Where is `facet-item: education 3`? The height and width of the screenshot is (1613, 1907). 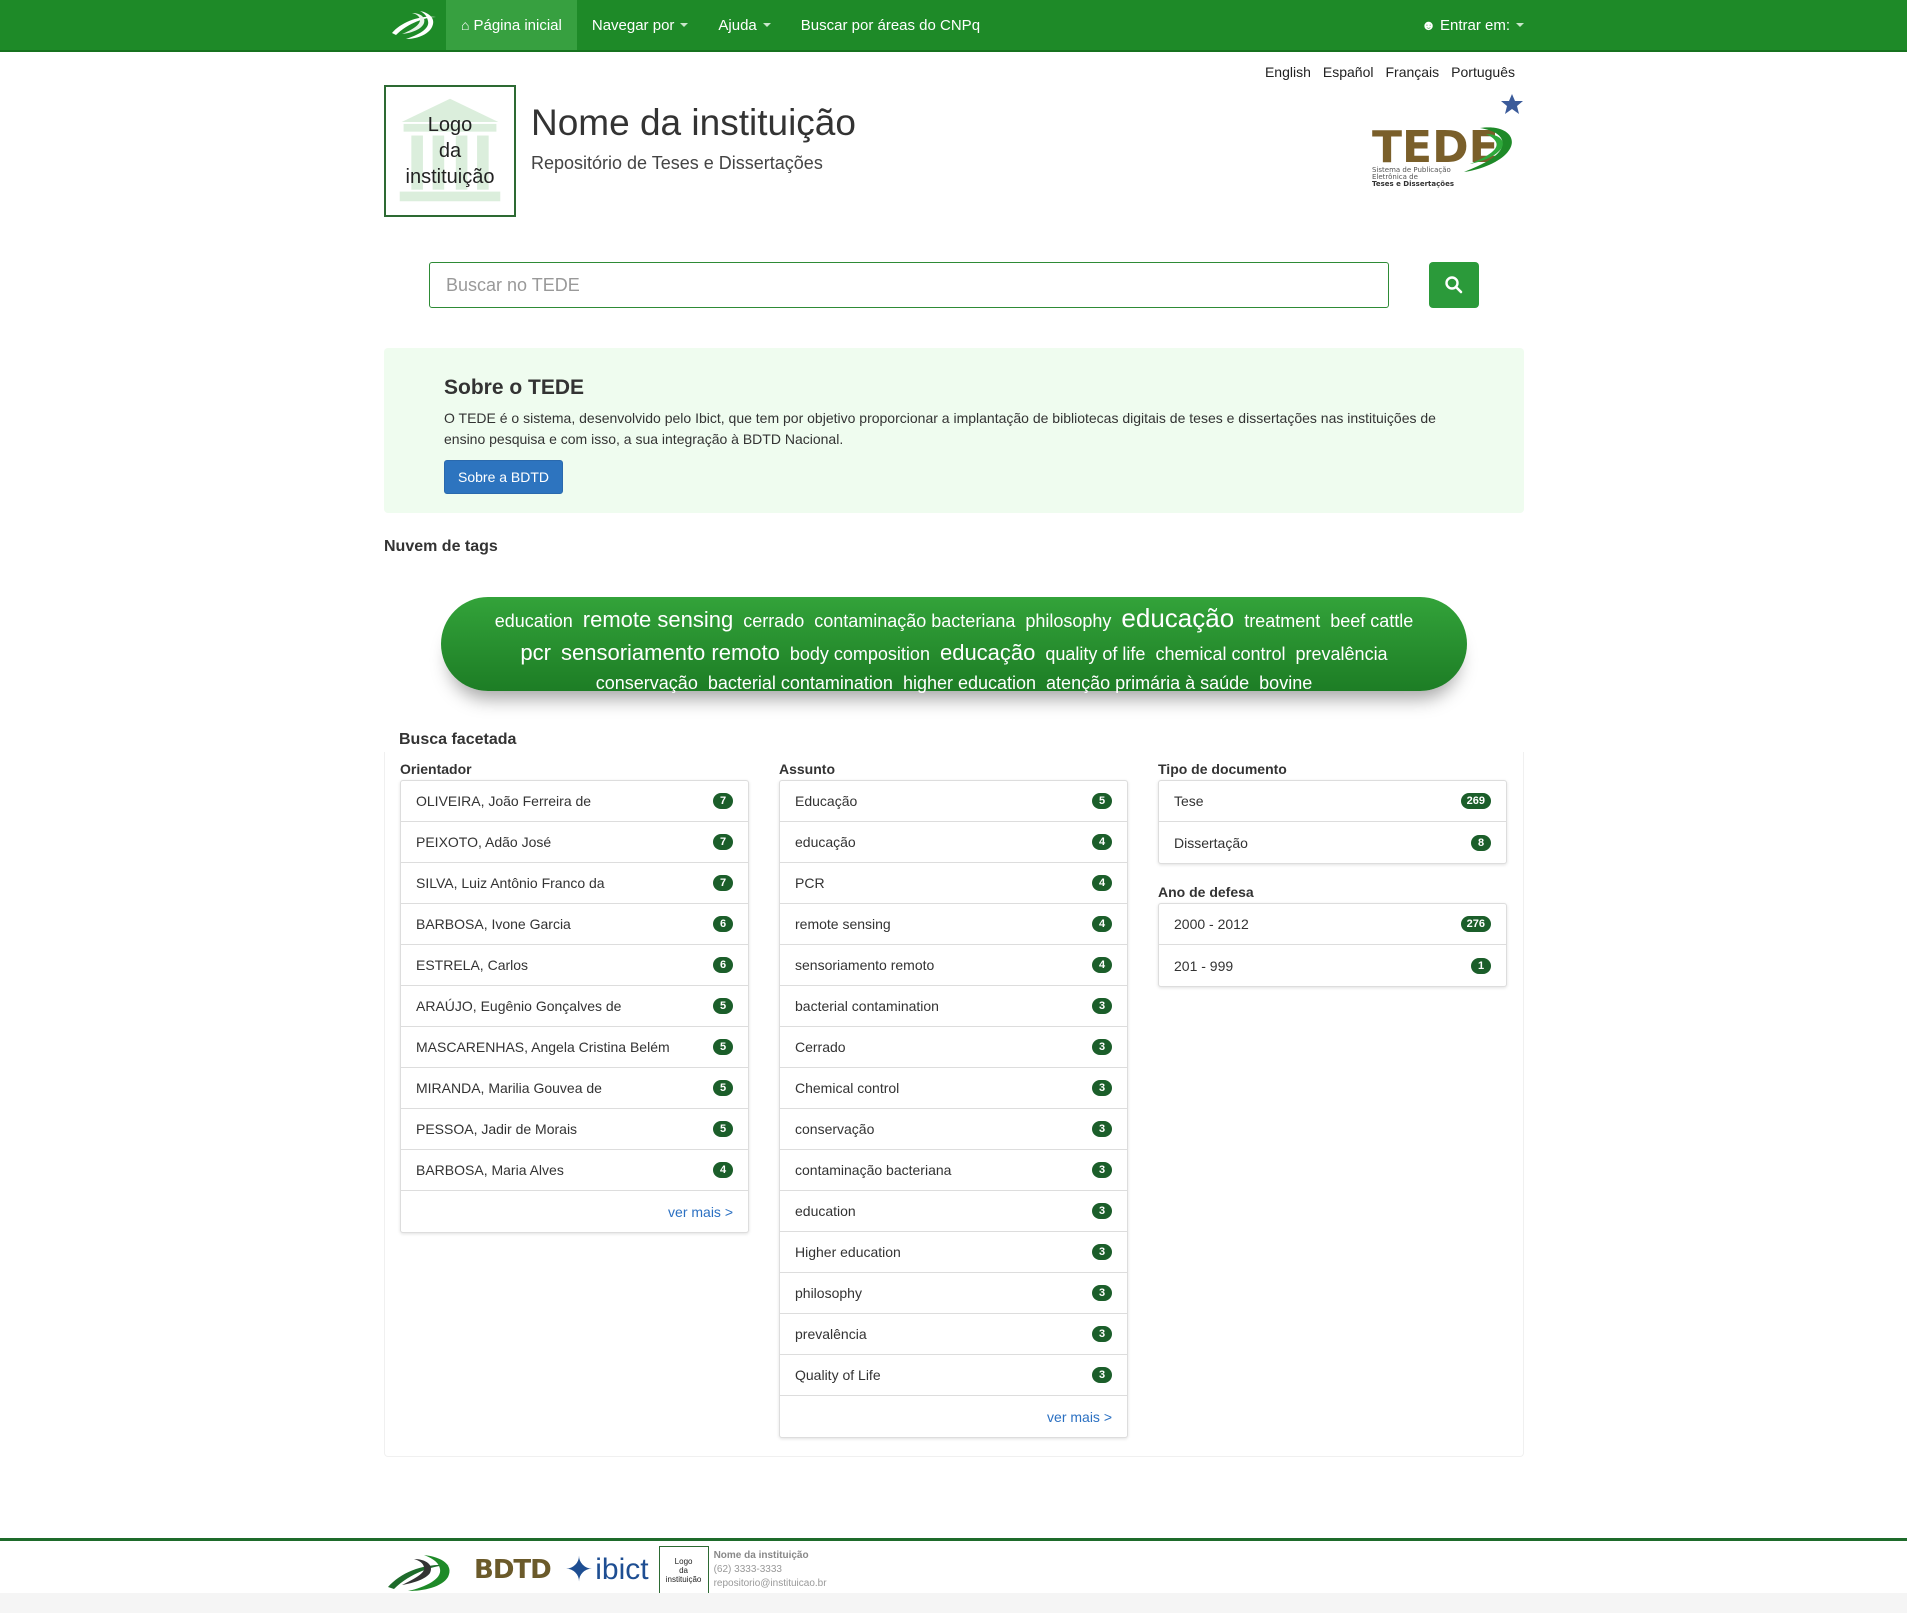 facet-item: education 3 is located at coordinates (953, 1211).